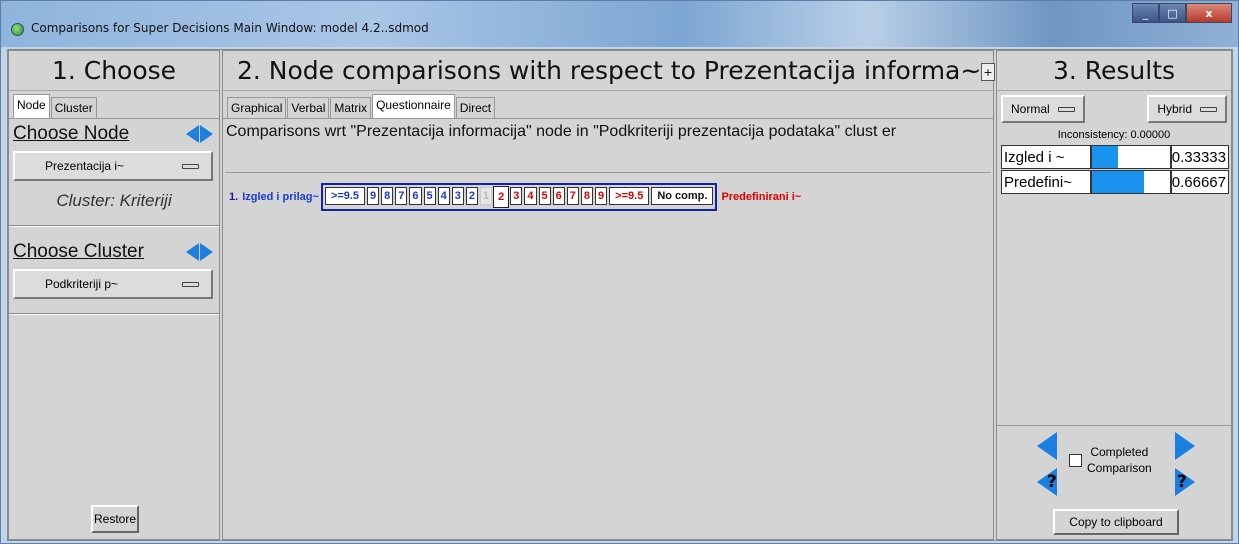 The width and height of the screenshot is (1239, 544). What do you see at coordinates (85, 166) in the screenshot?
I see `node-dropdown-value: Prezentacija i~` at bounding box center [85, 166].